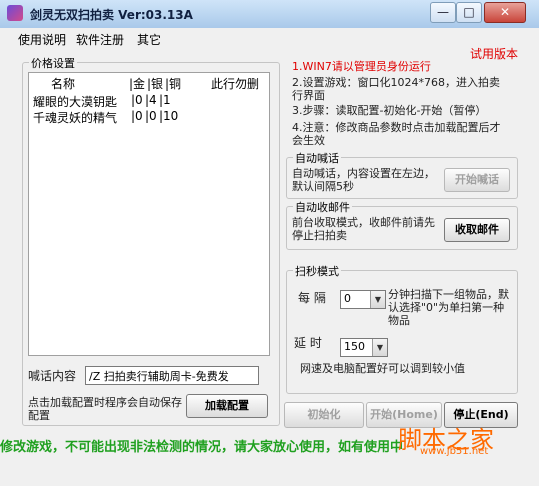 This screenshot has height=486, width=539. What do you see at coordinates (317, 158) in the screenshot?
I see `auto-chat-label: 自动喊话` at bounding box center [317, 158].